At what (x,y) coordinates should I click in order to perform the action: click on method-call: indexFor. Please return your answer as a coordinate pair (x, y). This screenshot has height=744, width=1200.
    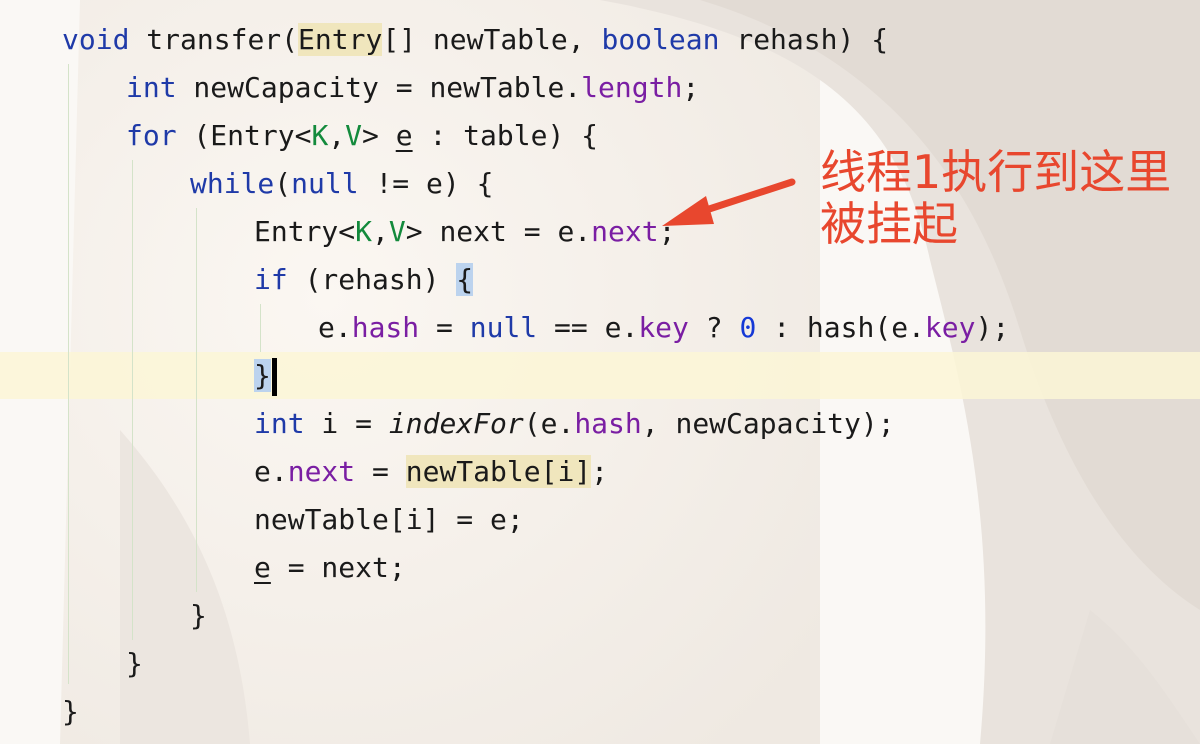
    Looking at the image, I should click on (456, 423).